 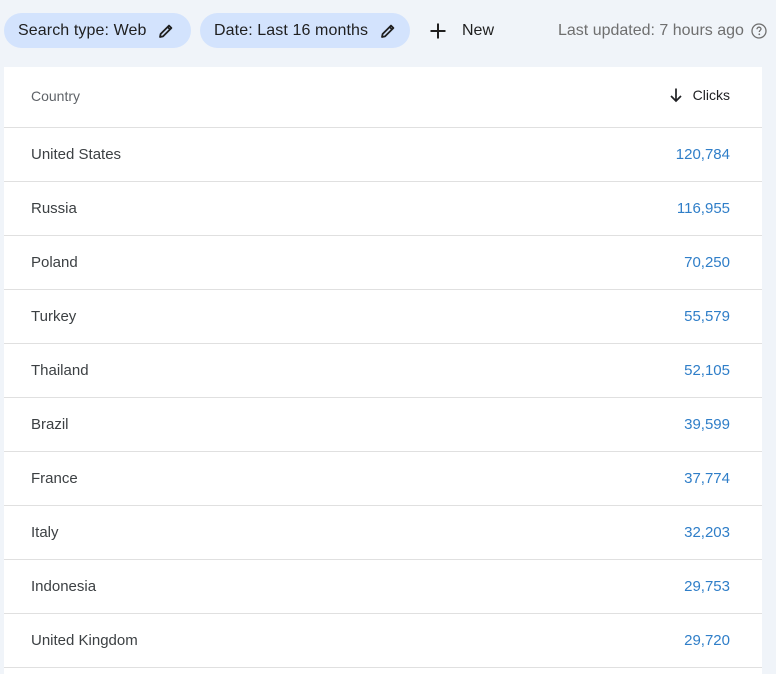 What do you see at coordinates (54, 208) in the screenshot?
I see `country-cell: Russia` at bounding box center [54, 208].